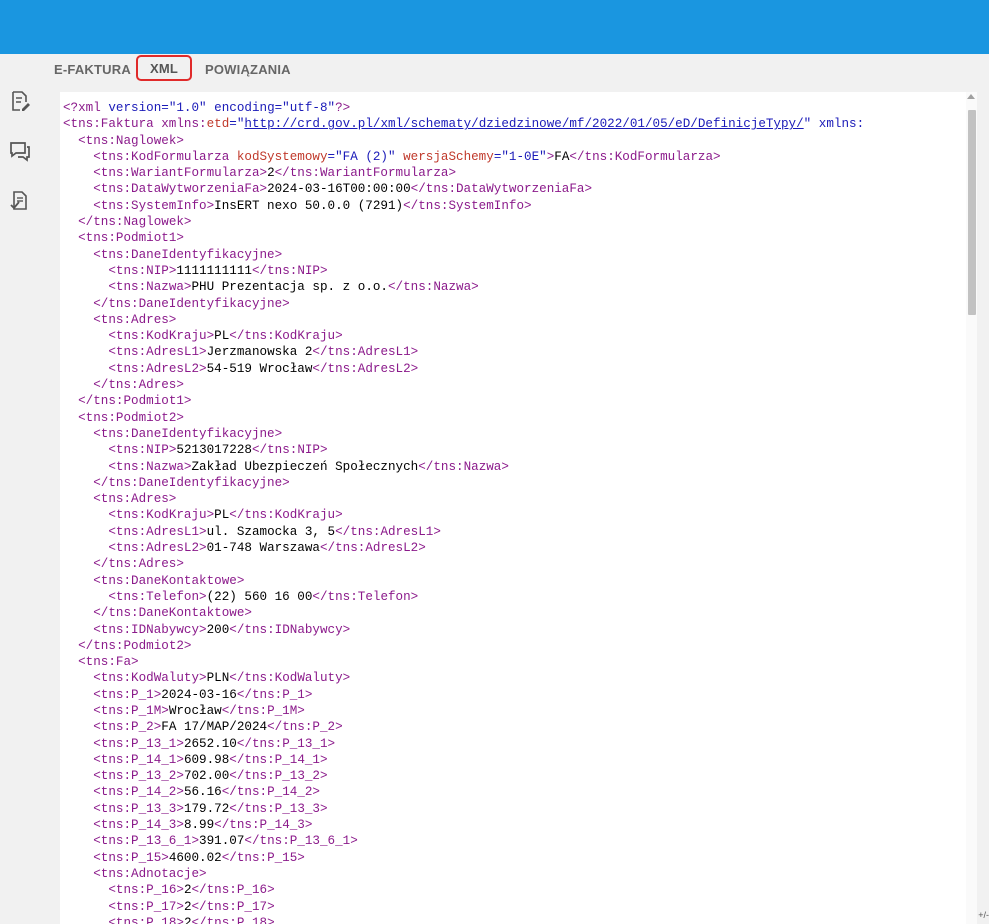  What do you see at coordinates (520, 678) in the screenshot?
I see `xml-line: <tns:KodWaluty>PLN</tns:KodWaluty>` at bounding box center [520, 678].